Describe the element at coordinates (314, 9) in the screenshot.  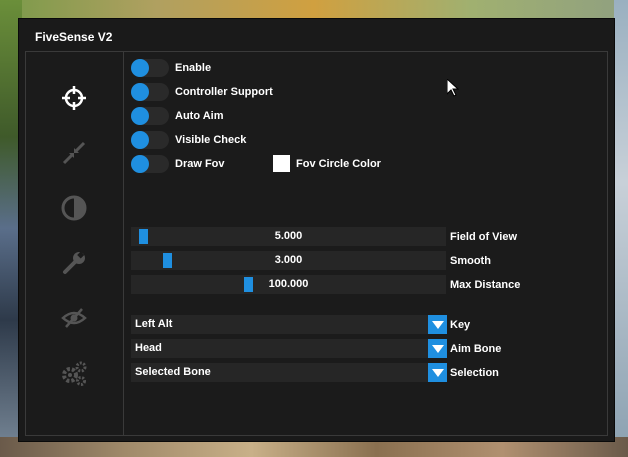
I see `background-top` at that location.